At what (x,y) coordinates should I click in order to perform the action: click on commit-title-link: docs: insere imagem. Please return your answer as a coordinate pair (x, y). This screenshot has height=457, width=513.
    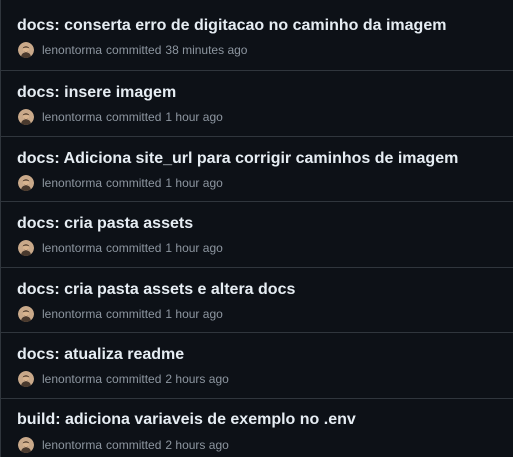
    Looking at the image, I should click on (96, 93).